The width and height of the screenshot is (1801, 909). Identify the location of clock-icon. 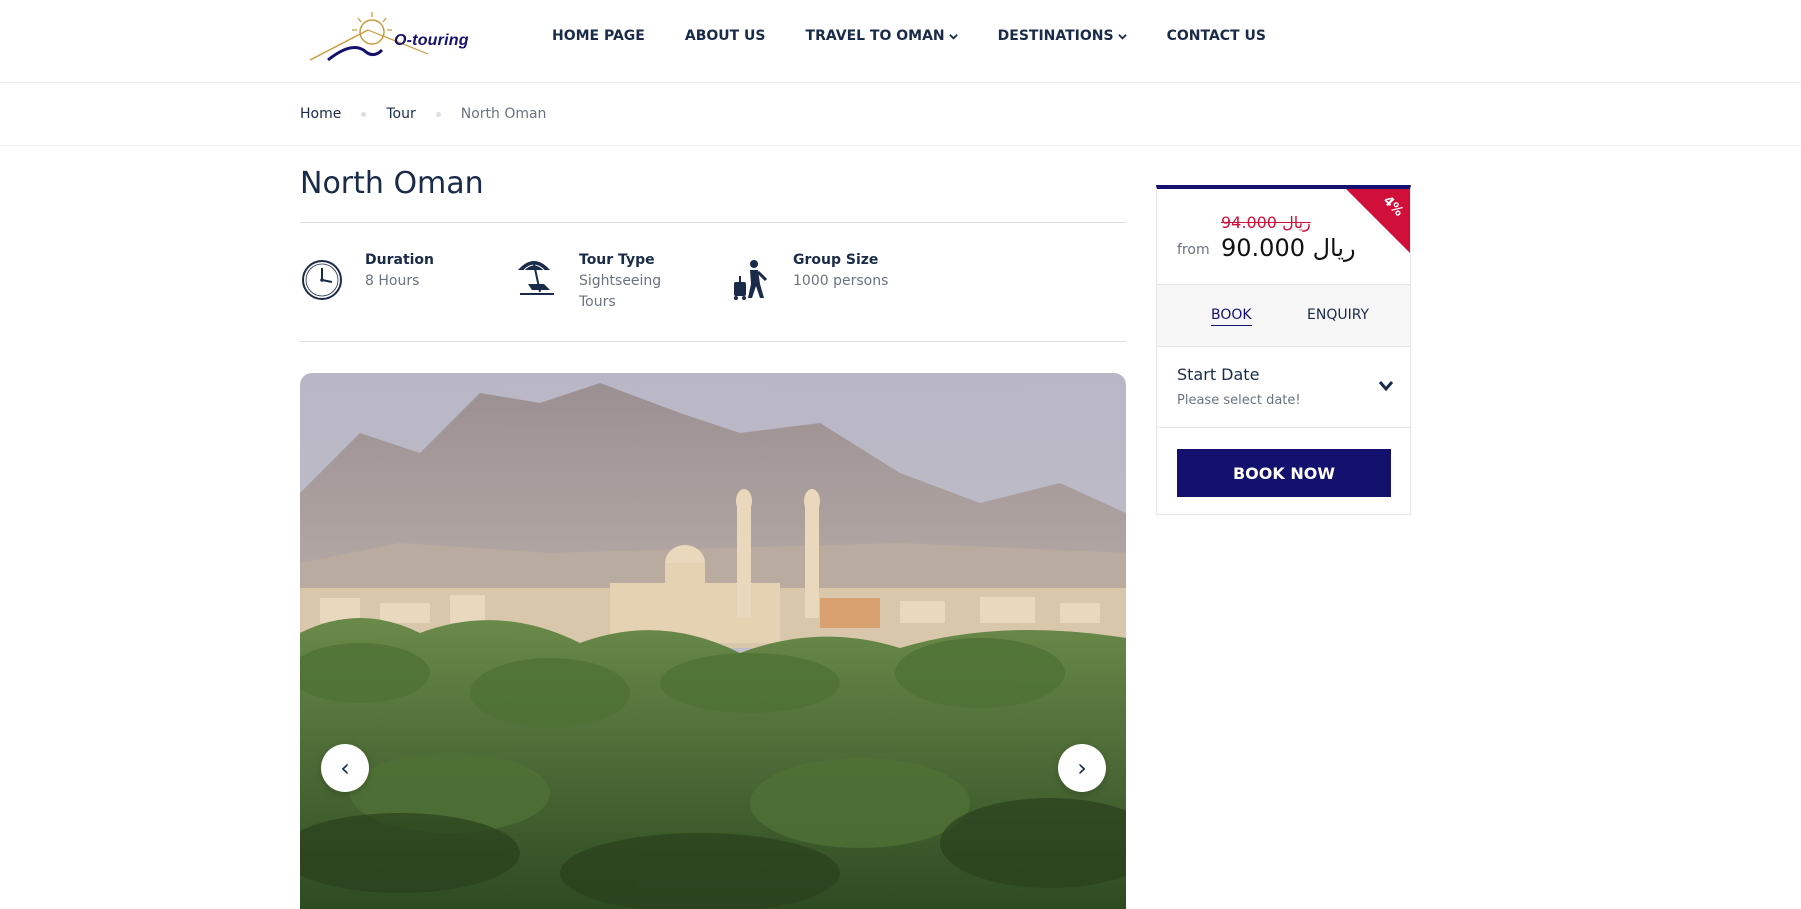
(322, 280).